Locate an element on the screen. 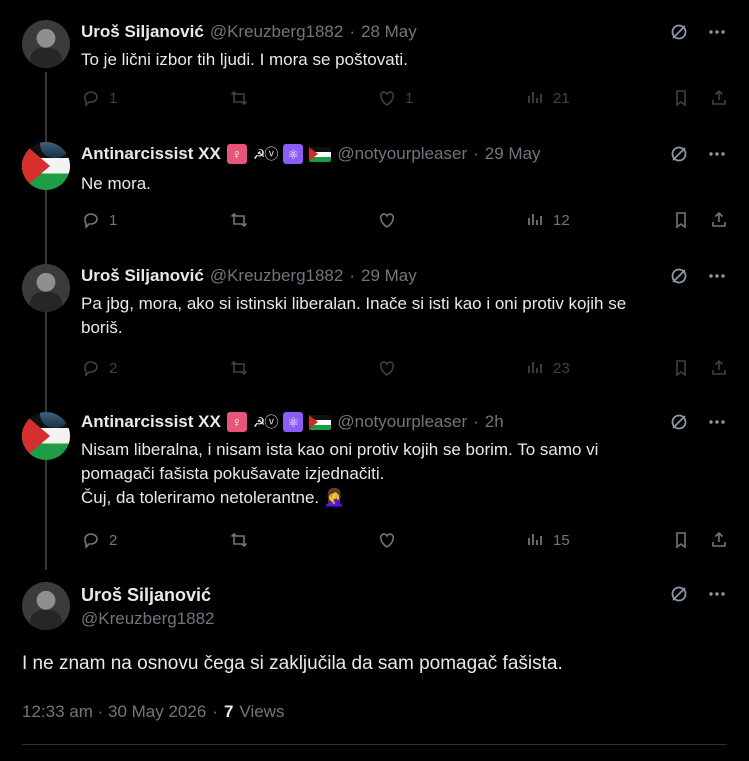 The width and height of the screenshot is (749, 761). tweet-timestamp: 12:33 am · 30 May 2026 is located at coordinates (114, 712).